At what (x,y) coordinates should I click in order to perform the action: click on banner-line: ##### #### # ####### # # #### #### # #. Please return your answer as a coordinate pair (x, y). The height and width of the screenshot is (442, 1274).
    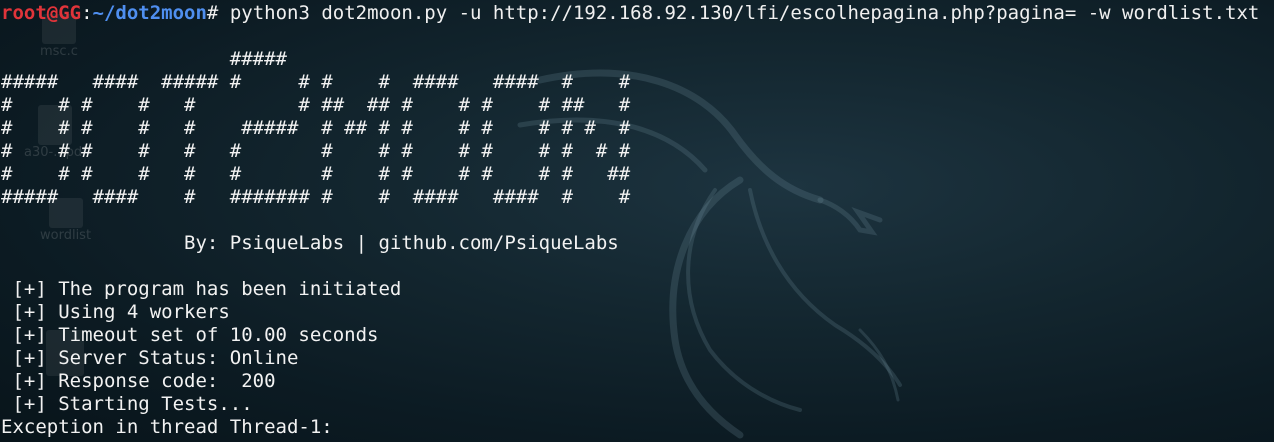
    Looking at the image, I should click on (316, 197).